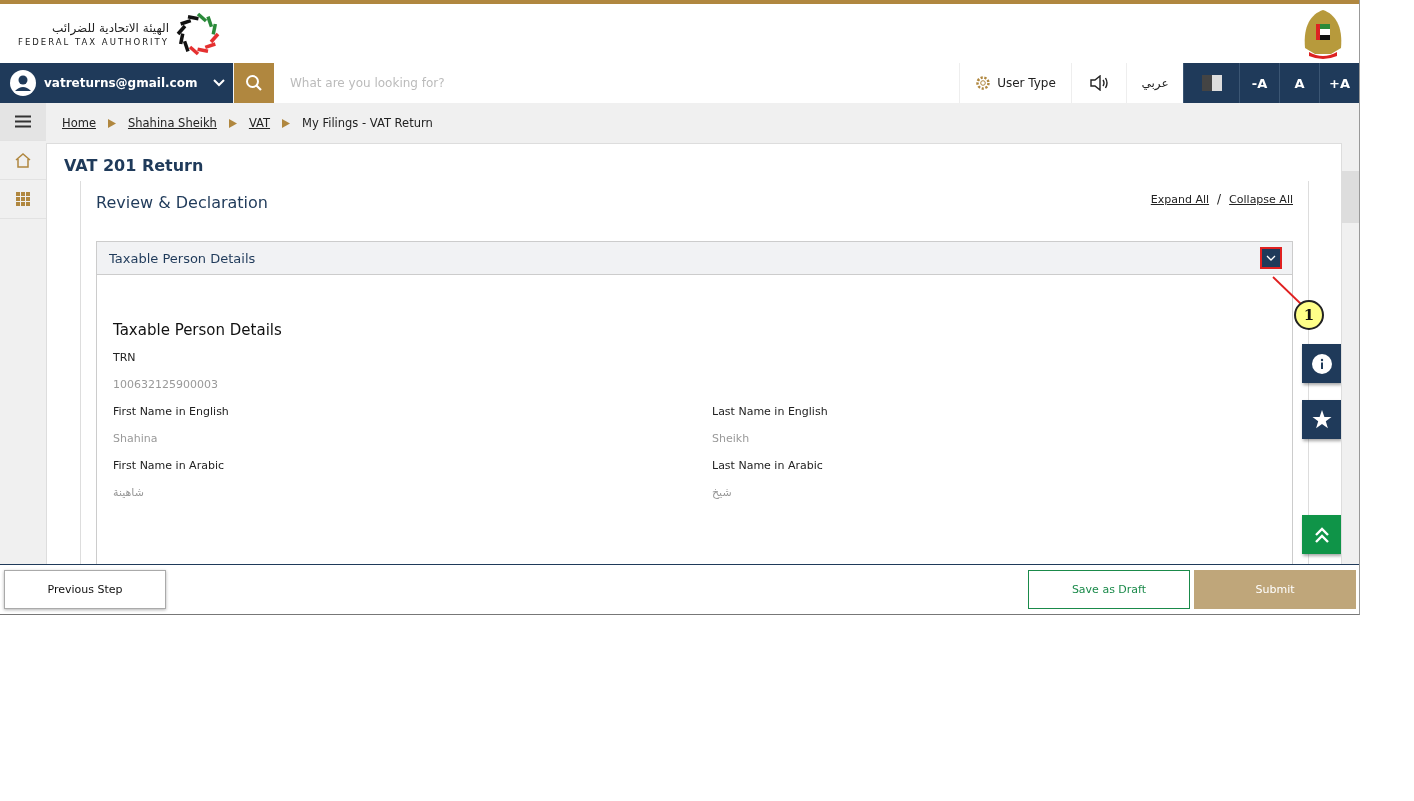 The image size is (1414, 801). Describe the element at coordinates (197, 33) in the screenshot. I see `logo-icon` at that location.